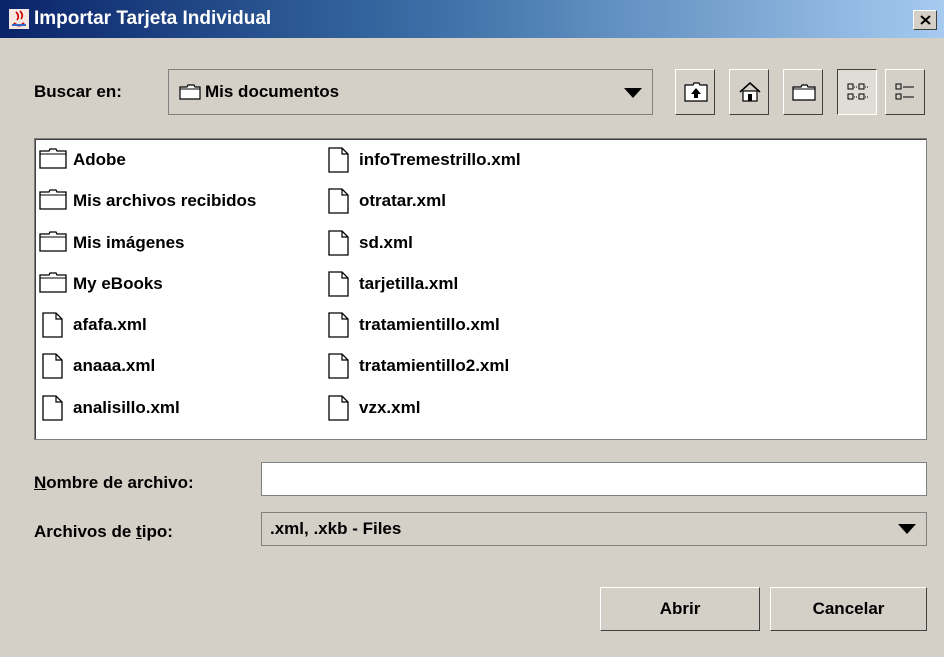  I want to click on item-name: otratar.xml, so click(402, 201).